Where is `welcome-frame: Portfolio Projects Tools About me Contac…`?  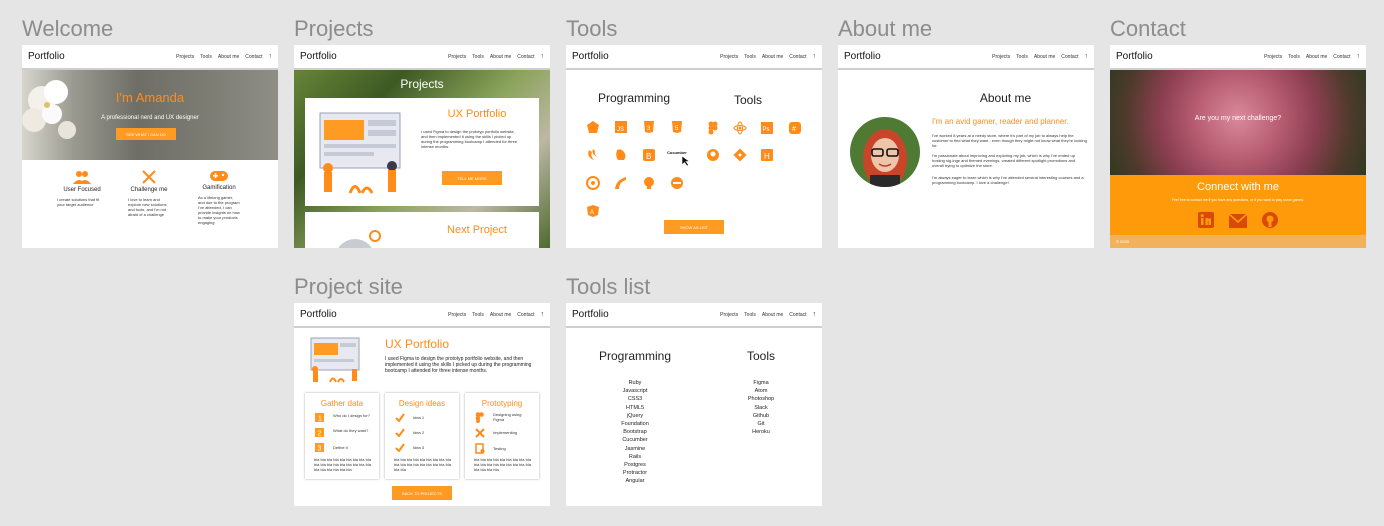
welcome-frame: Portfolio Projects Tools About me Contac… is located at coordinates (150, 146).